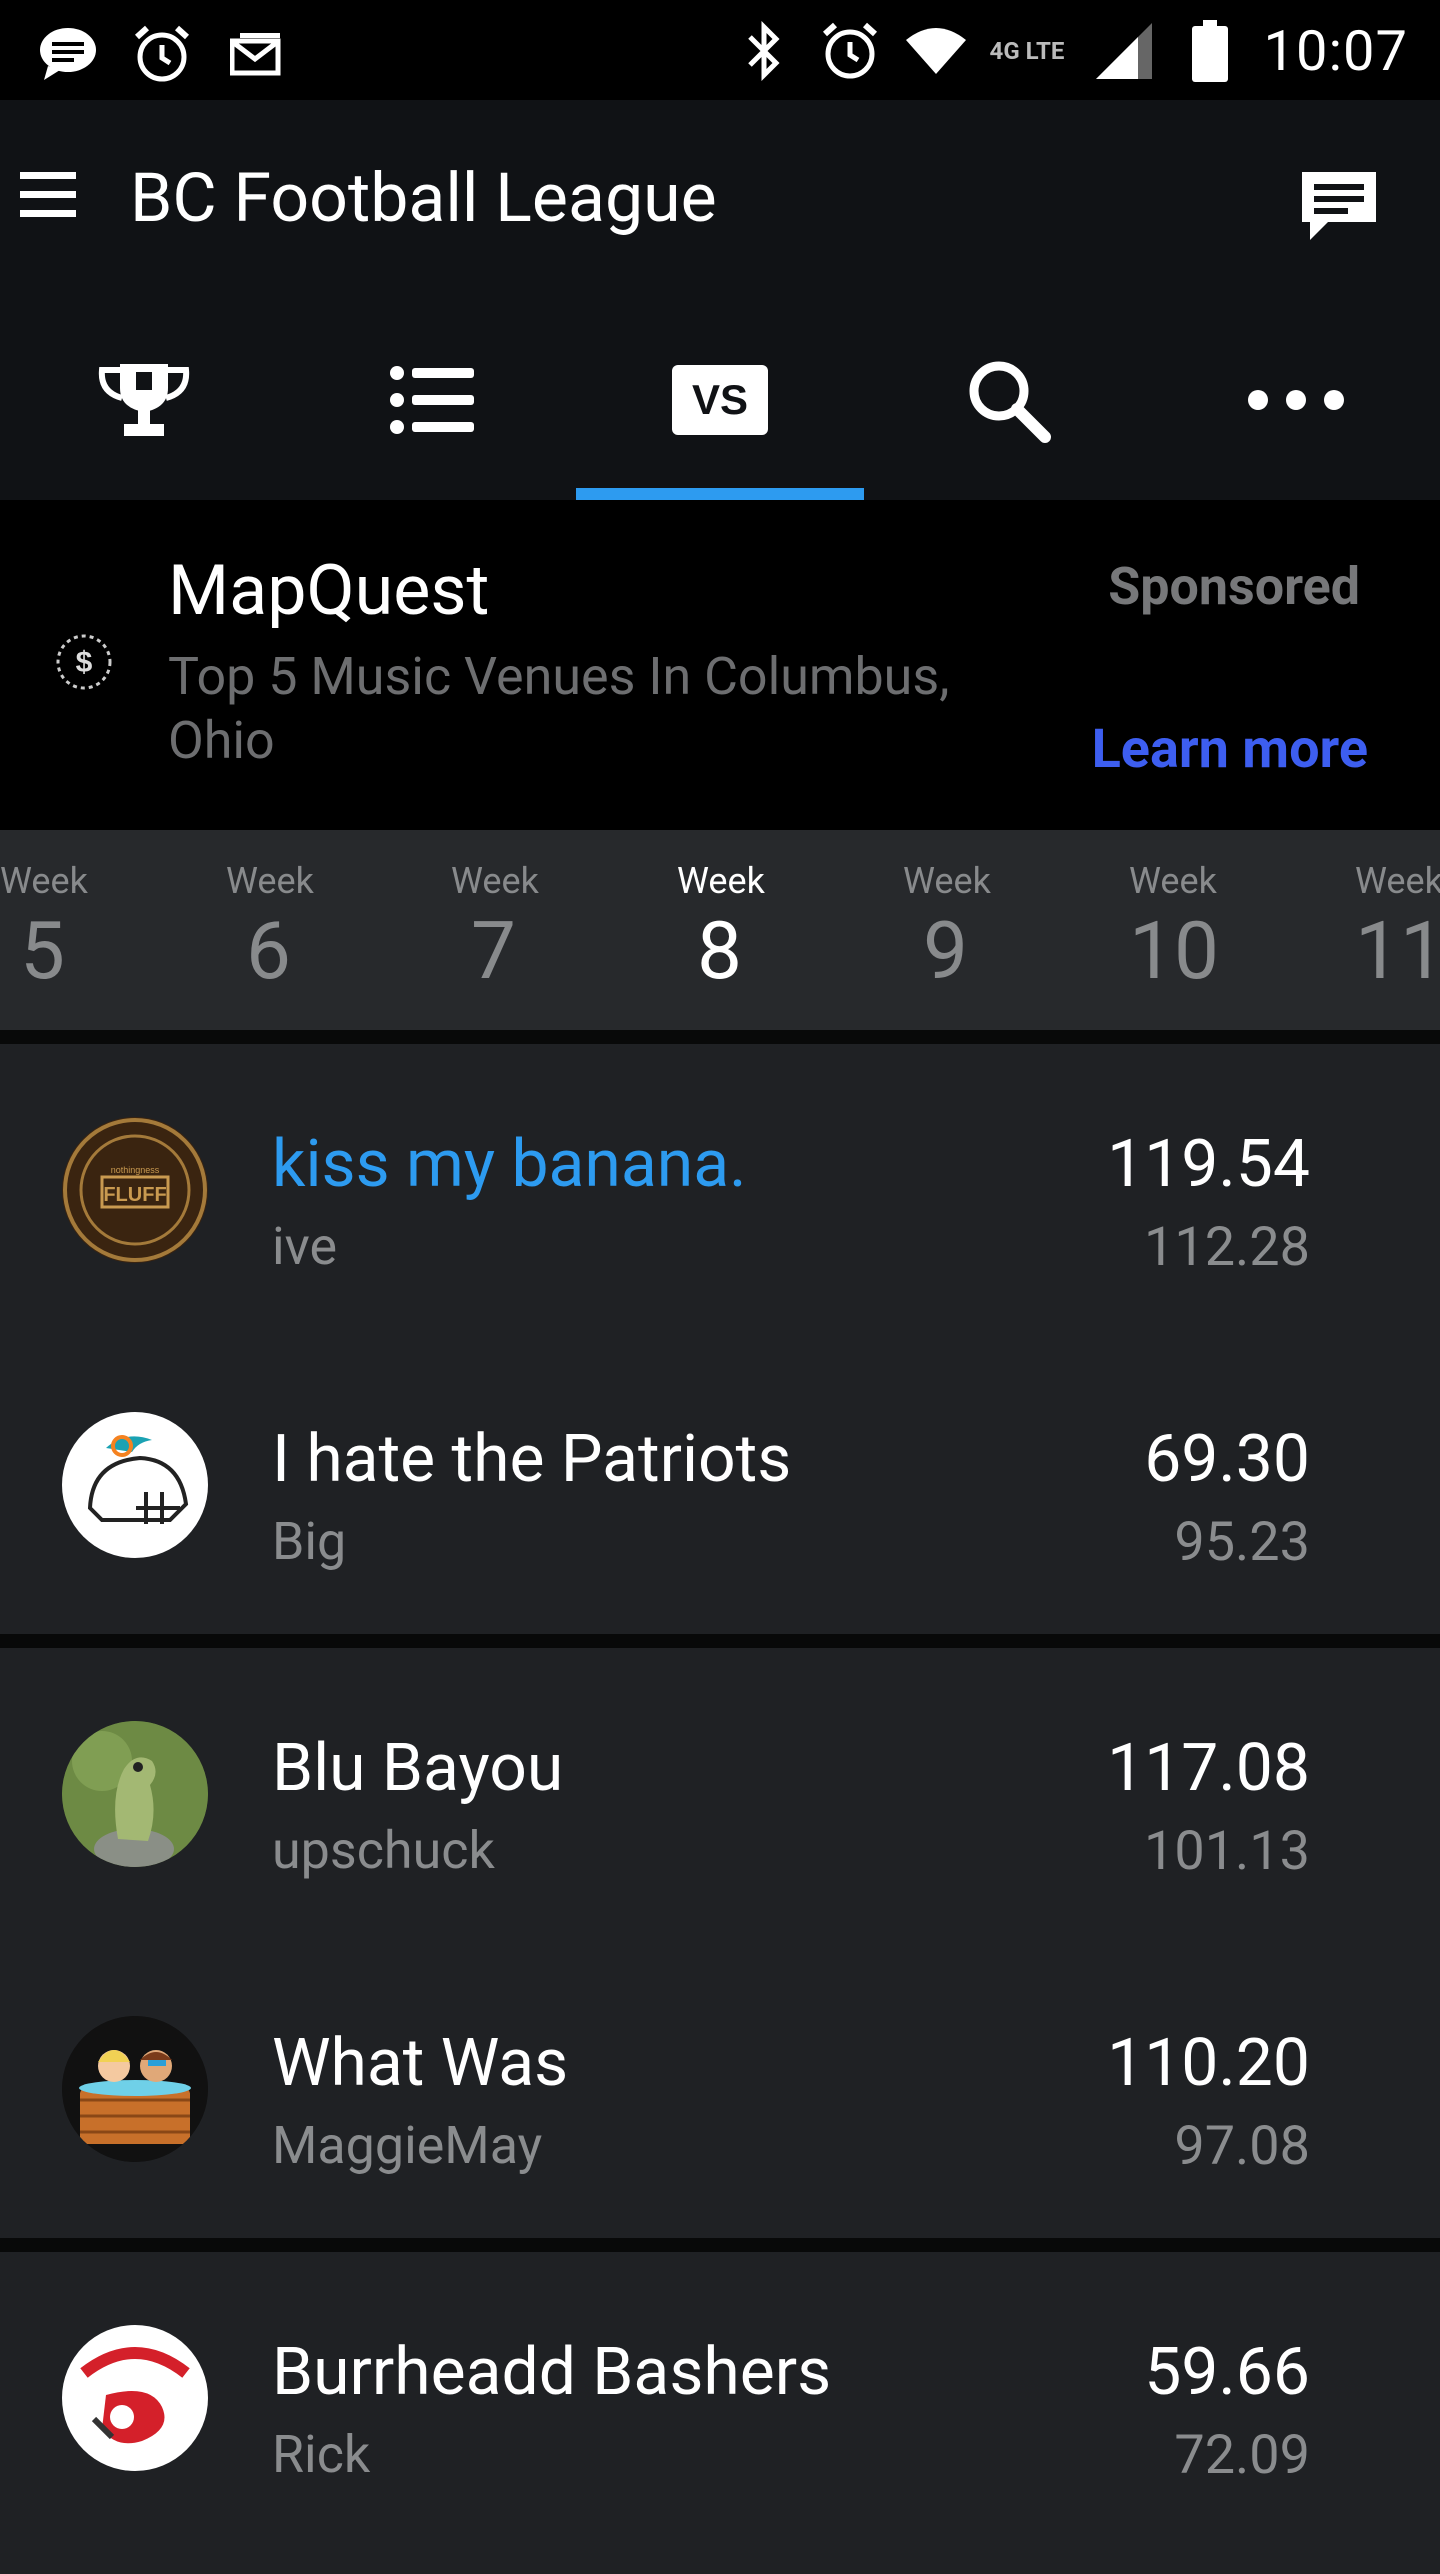 The height and width of the screenshot is (2574, 1440). I want to click on tab-more, so click(1296, 400).